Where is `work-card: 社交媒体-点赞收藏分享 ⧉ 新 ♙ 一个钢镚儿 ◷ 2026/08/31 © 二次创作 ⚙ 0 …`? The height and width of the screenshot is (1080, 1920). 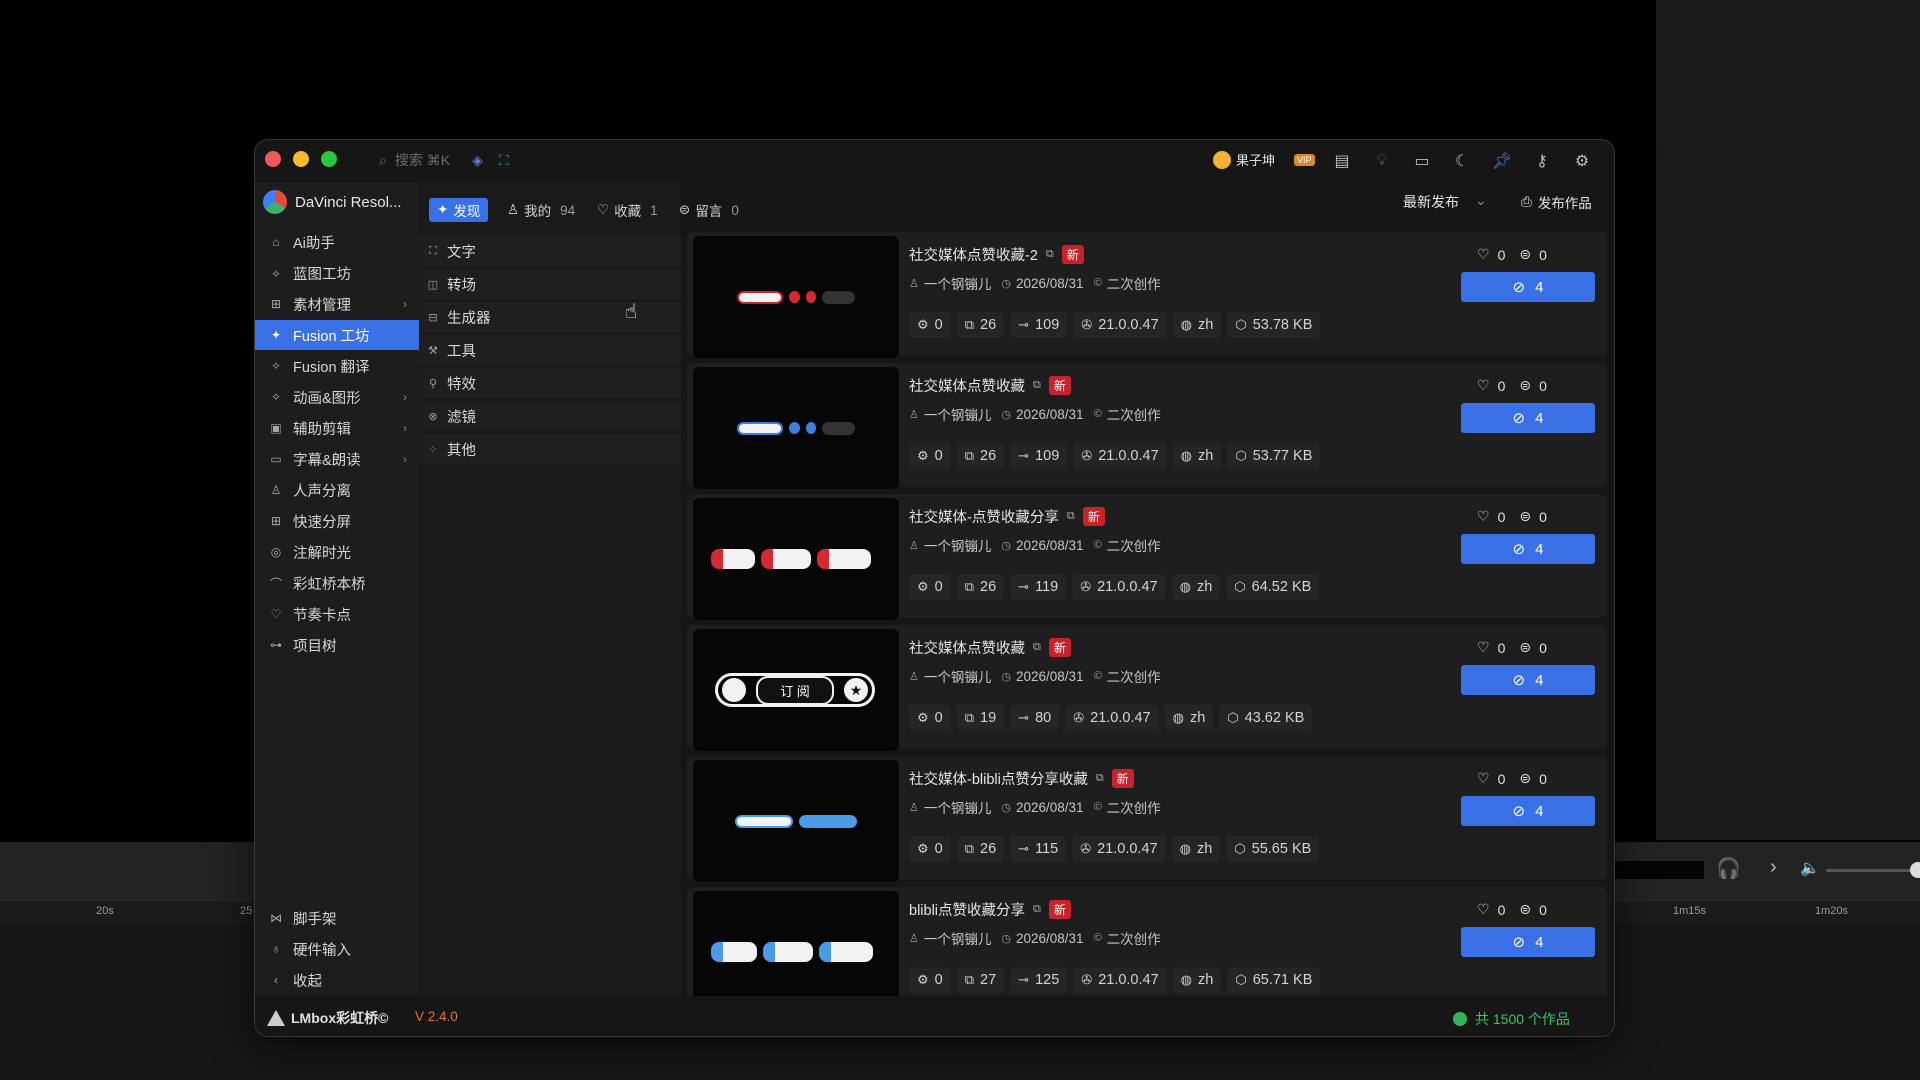
work-card: 社交媒体-点赞收藏分享 ⧉ 新 ♙ 一个钢镚儿 ◷ 2026/08/31 © 二次创作 ⚙ 0 … is located at coordinates (1147, 557).